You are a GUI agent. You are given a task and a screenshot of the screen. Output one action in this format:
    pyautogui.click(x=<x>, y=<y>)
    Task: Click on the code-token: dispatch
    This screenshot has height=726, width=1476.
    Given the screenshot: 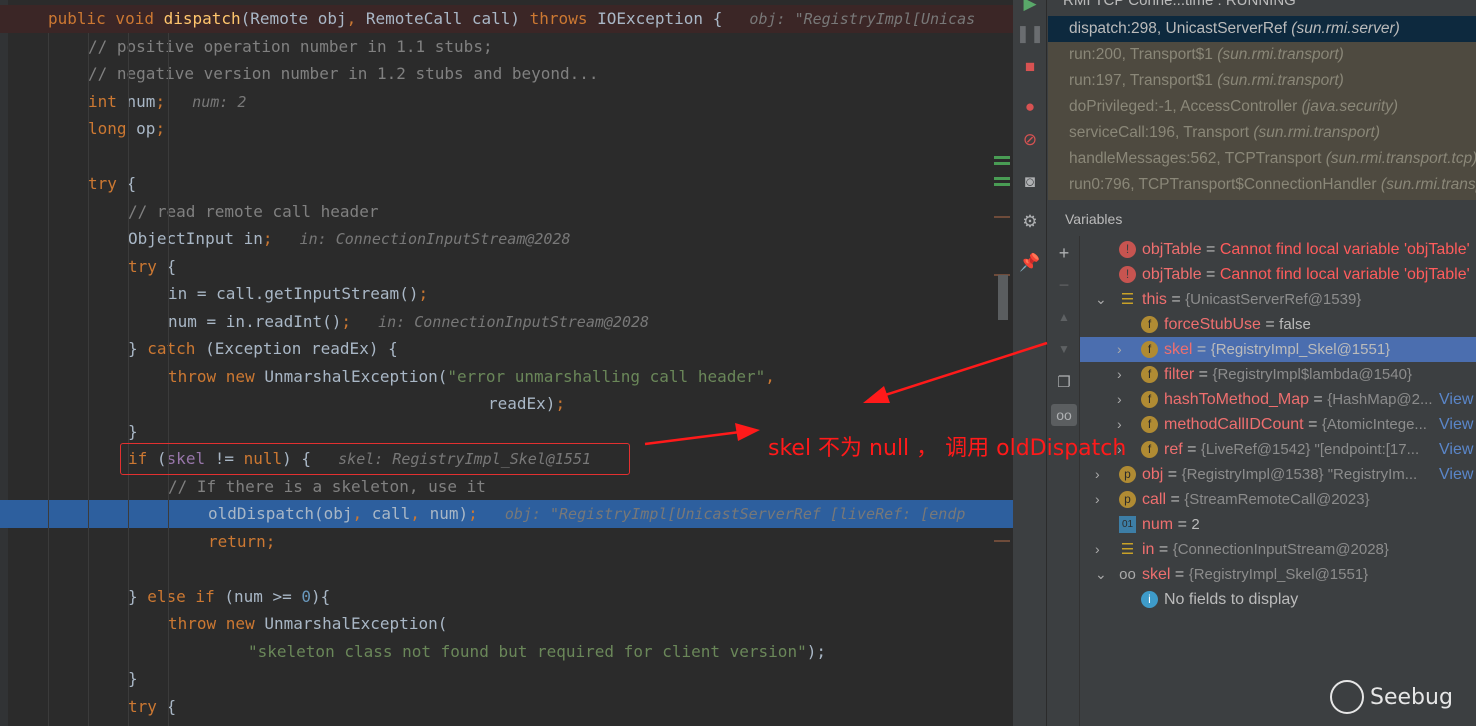 What is the action you would take?
    pyautogui.click(x=202, y=18)
    